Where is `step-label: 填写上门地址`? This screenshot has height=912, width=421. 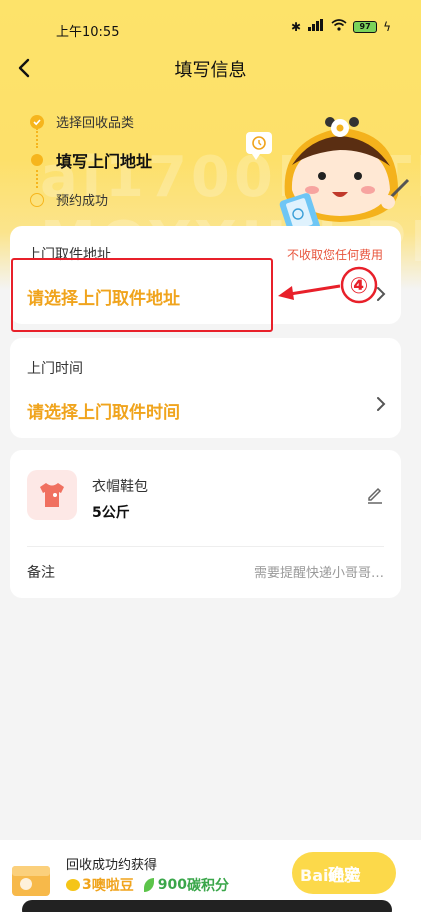 step-label: 填写上门地址 is located at coordinates (104, 161).